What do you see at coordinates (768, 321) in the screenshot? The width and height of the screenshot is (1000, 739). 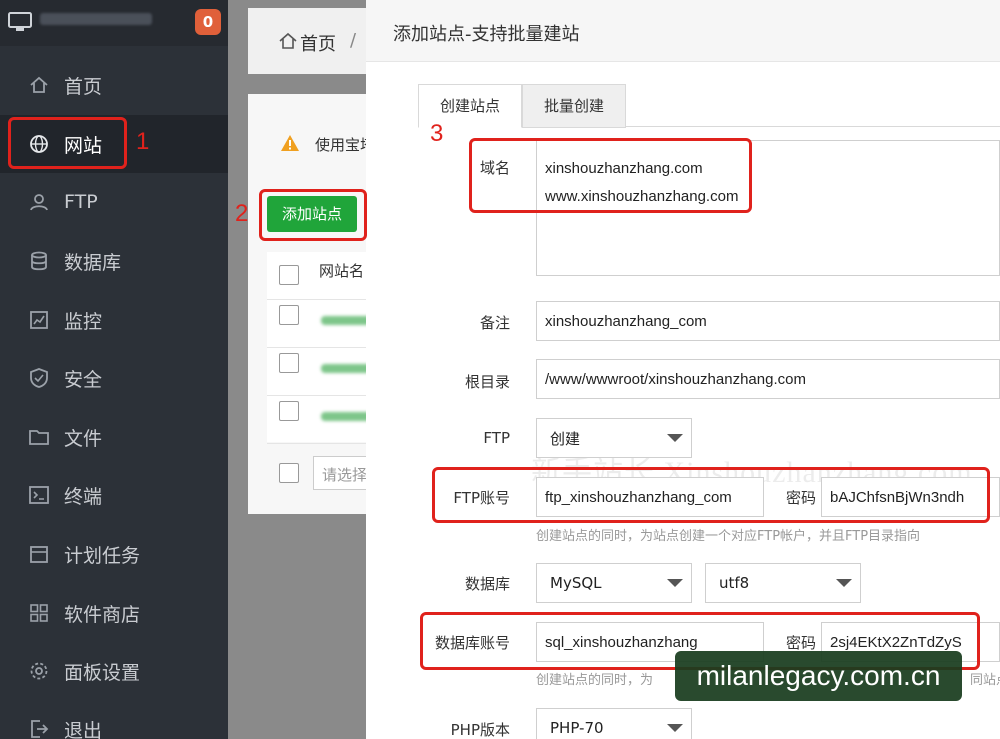 I see `remark-input: xinshouzhanzhang_com` at bounding box center [768, 321].